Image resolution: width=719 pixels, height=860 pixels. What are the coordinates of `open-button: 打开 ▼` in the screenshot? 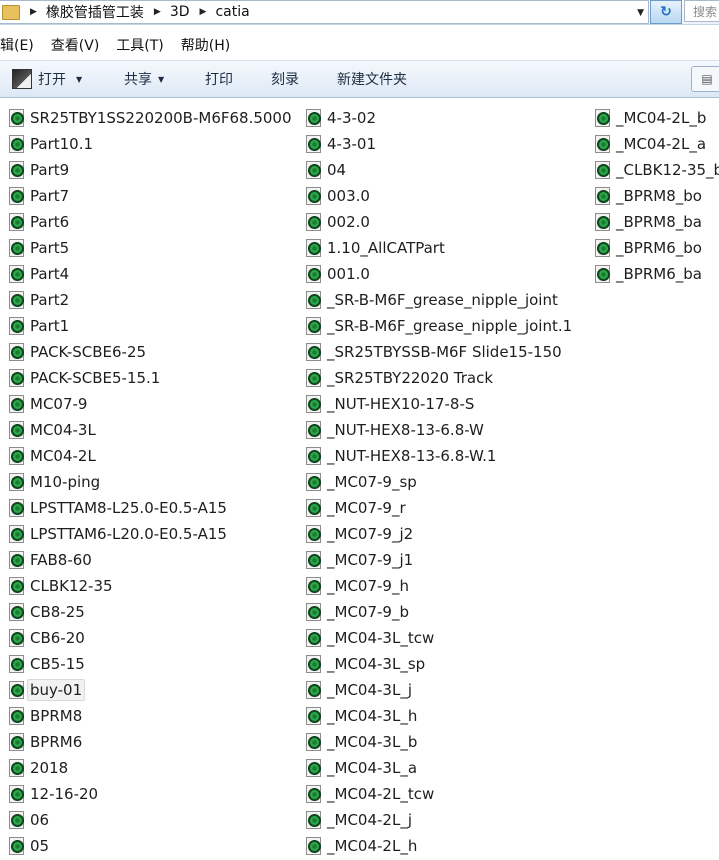 It's located at (47, 79).